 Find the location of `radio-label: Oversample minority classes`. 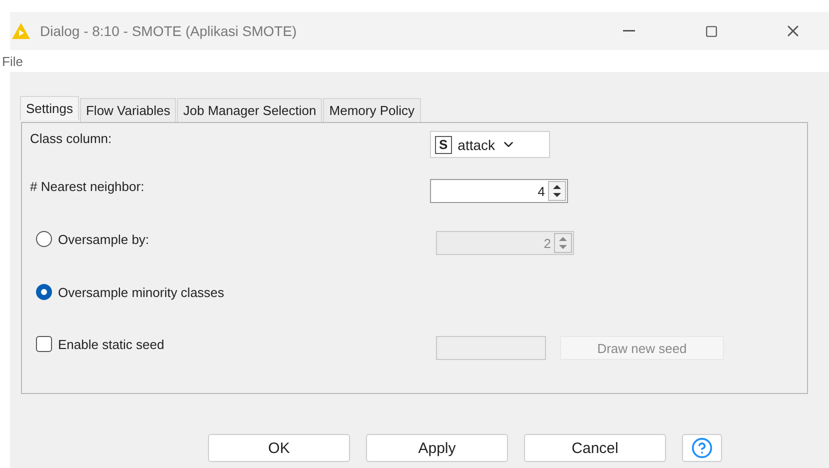

radio-label: Oversample minority classes is located at coordinates (141, 292).